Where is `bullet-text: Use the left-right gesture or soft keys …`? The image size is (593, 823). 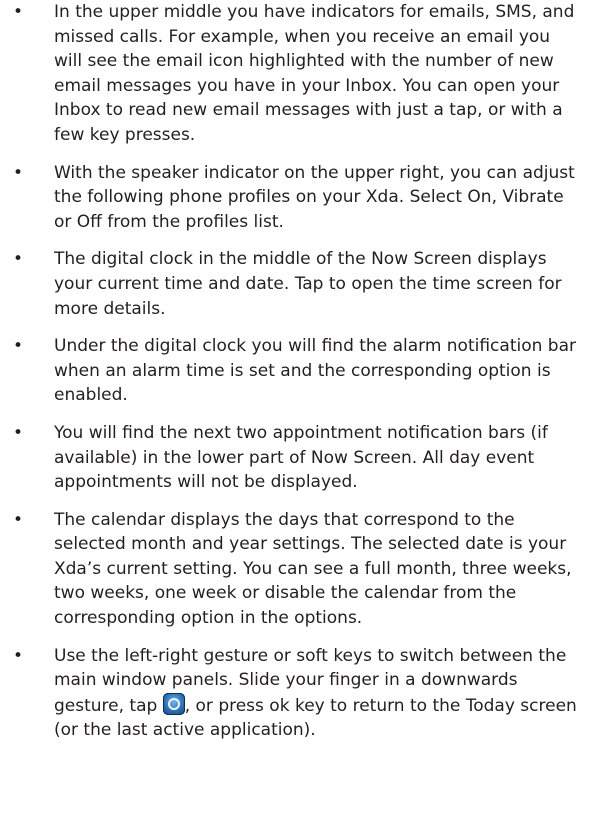 bullet-text: Use the left-right gesture or soft keys … is located at coordinates (317, 693).